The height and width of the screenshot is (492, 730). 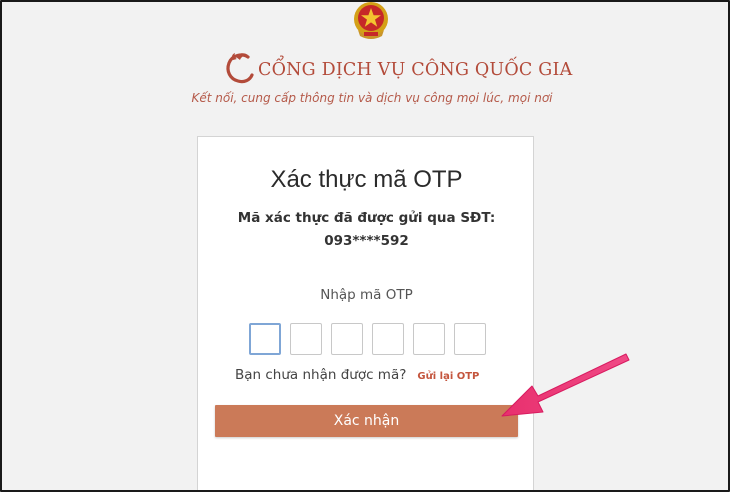 What do you see at coordinates (366, 218) in the screenshot?
I see `otp-sent-message: Mã xác thực đã được gửi qua SĐT:` at bounding box center [366, 218].